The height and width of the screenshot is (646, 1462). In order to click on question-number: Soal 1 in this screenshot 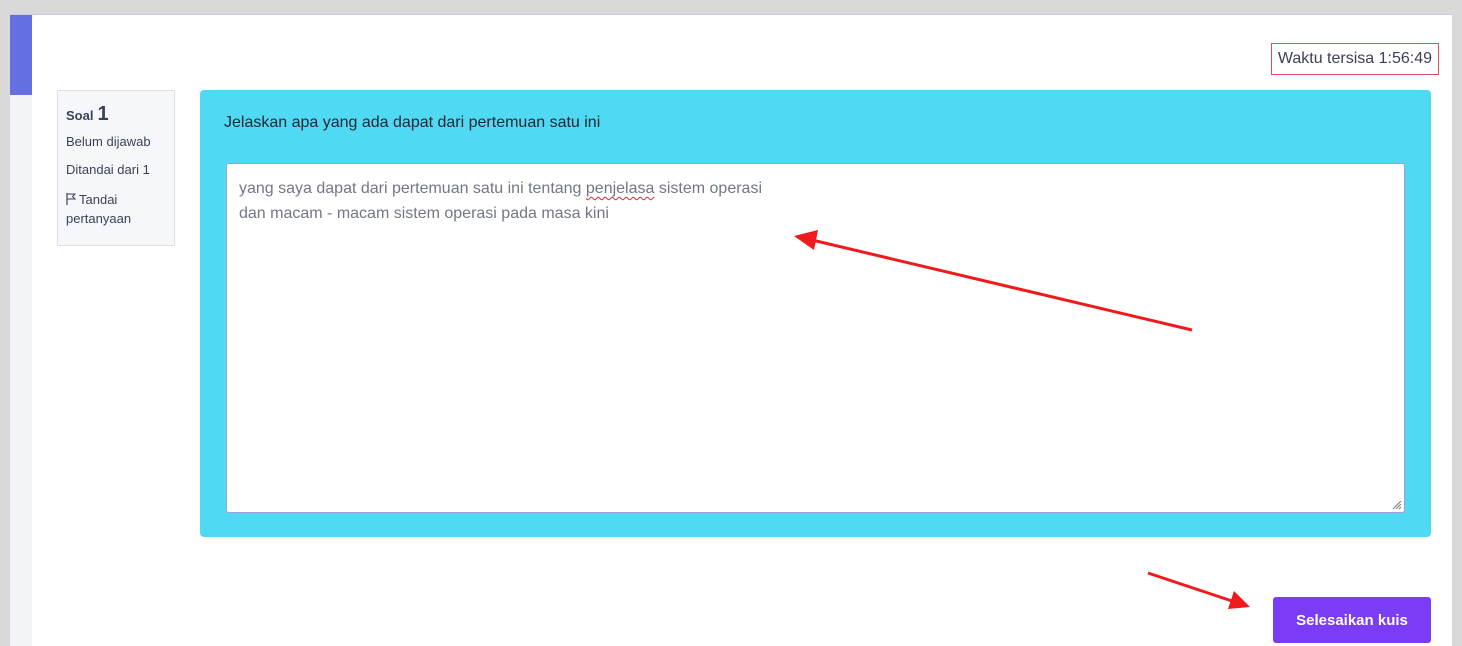, I will do `click(116, 114)`.